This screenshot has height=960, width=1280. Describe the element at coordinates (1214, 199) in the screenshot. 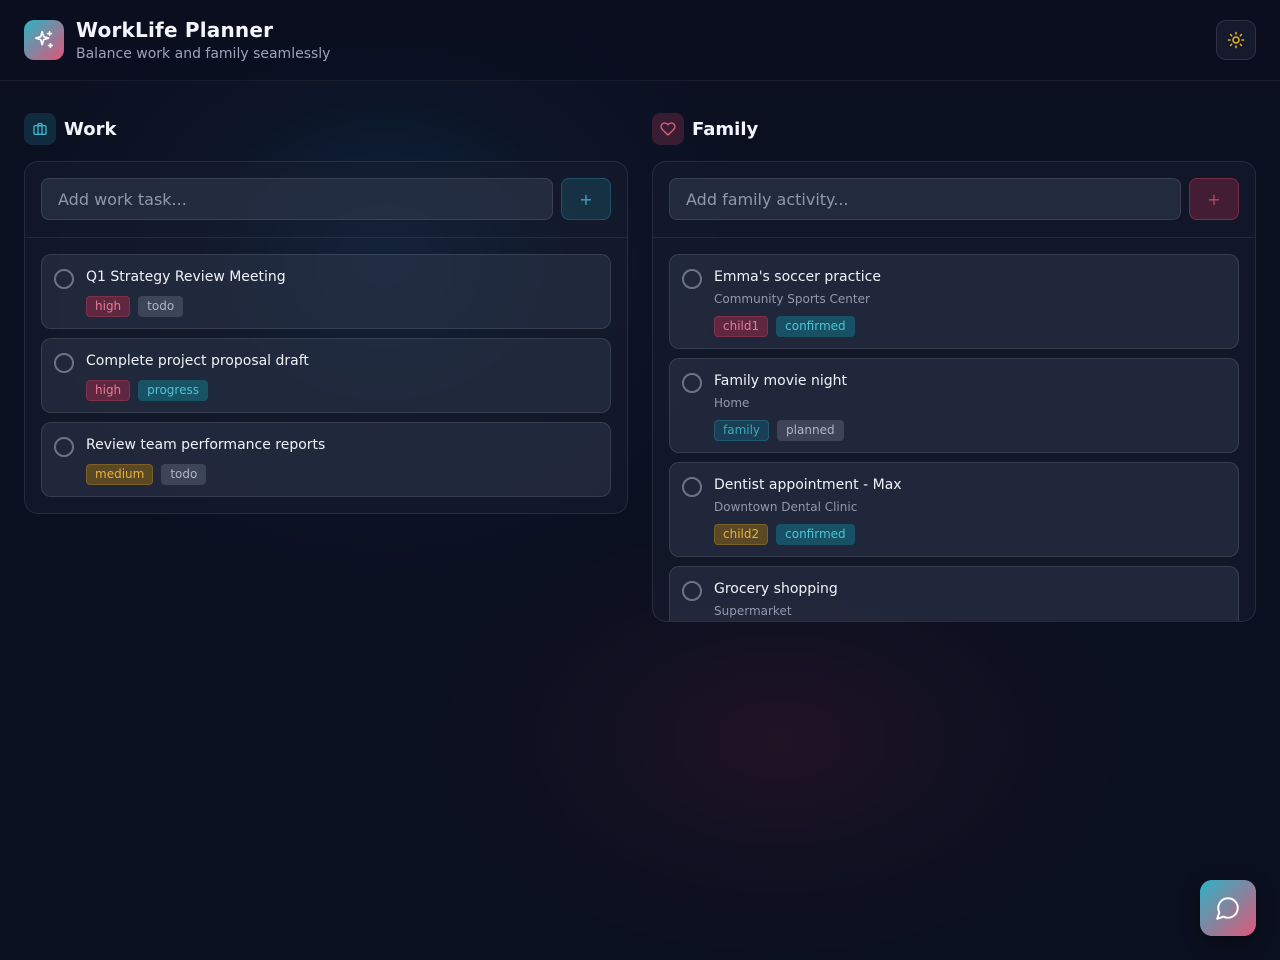

I see `add-family-activity-button: +` at that location.